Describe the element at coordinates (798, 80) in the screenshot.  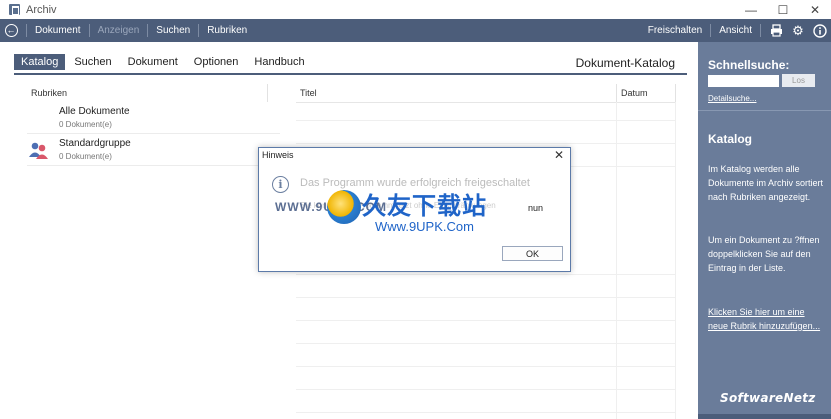
I see `quick-search-button: Los` at that location.